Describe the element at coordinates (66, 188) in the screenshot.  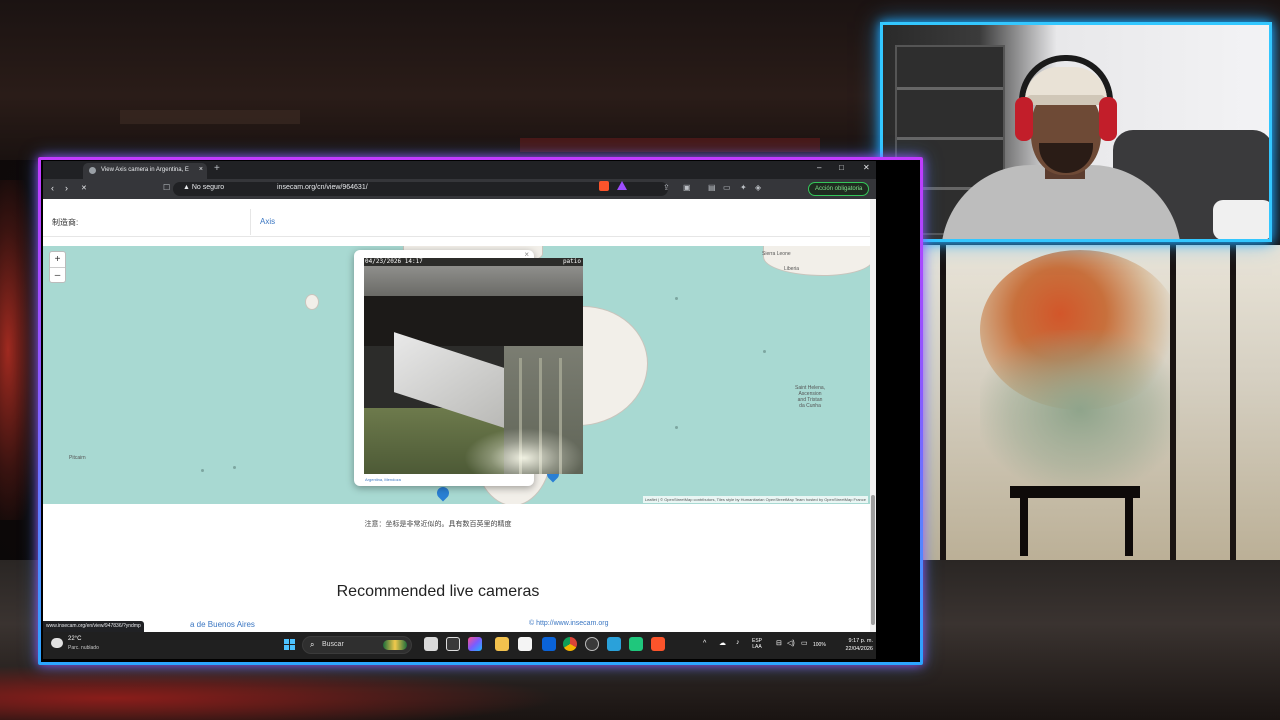
I see `forward-button: ›` at that location.